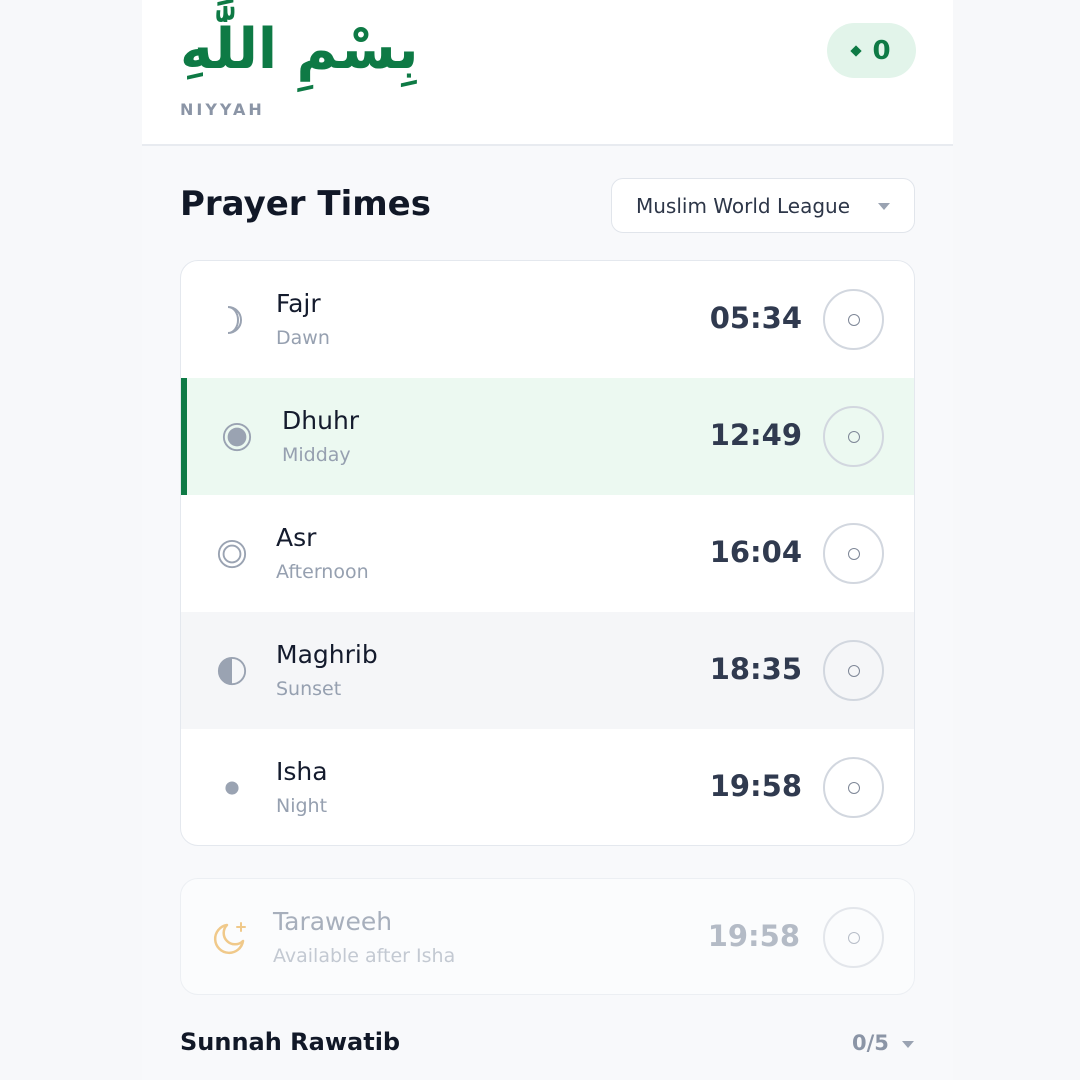 The height and width of the screenshot is (1080, 1080). Describe the element at coordinates (870, 1043) in the screenshot. I see `sunnah-rawatib-count: 0/5` at that location.